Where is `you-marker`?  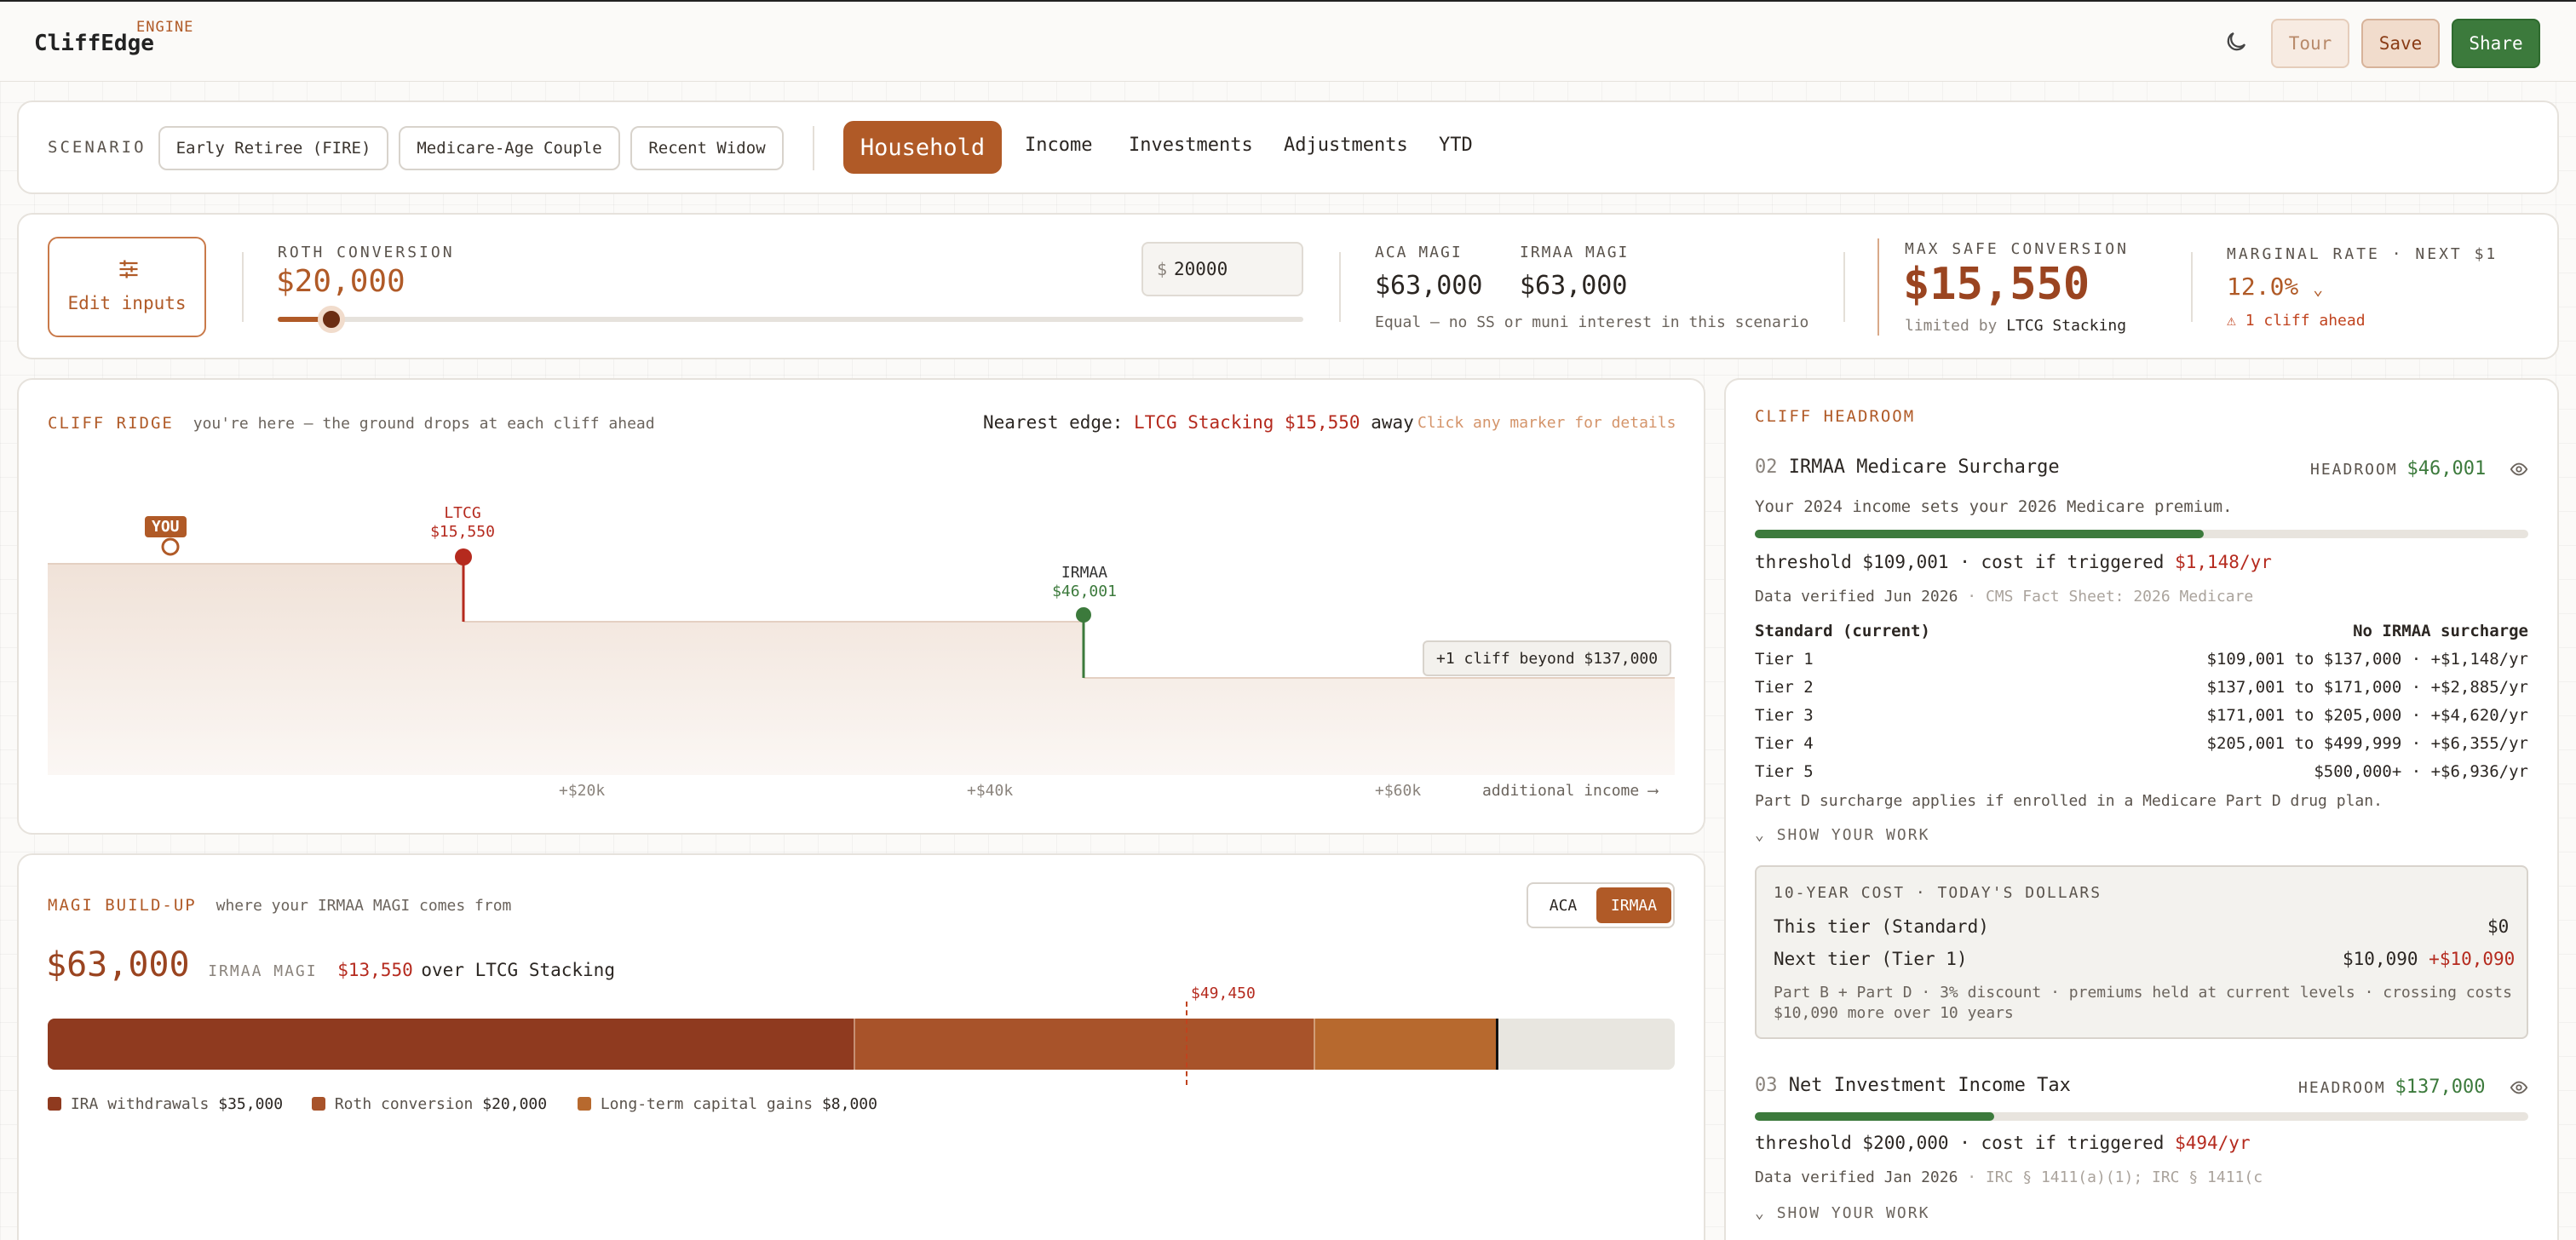
you-marker is located at coordinates (171, 546).